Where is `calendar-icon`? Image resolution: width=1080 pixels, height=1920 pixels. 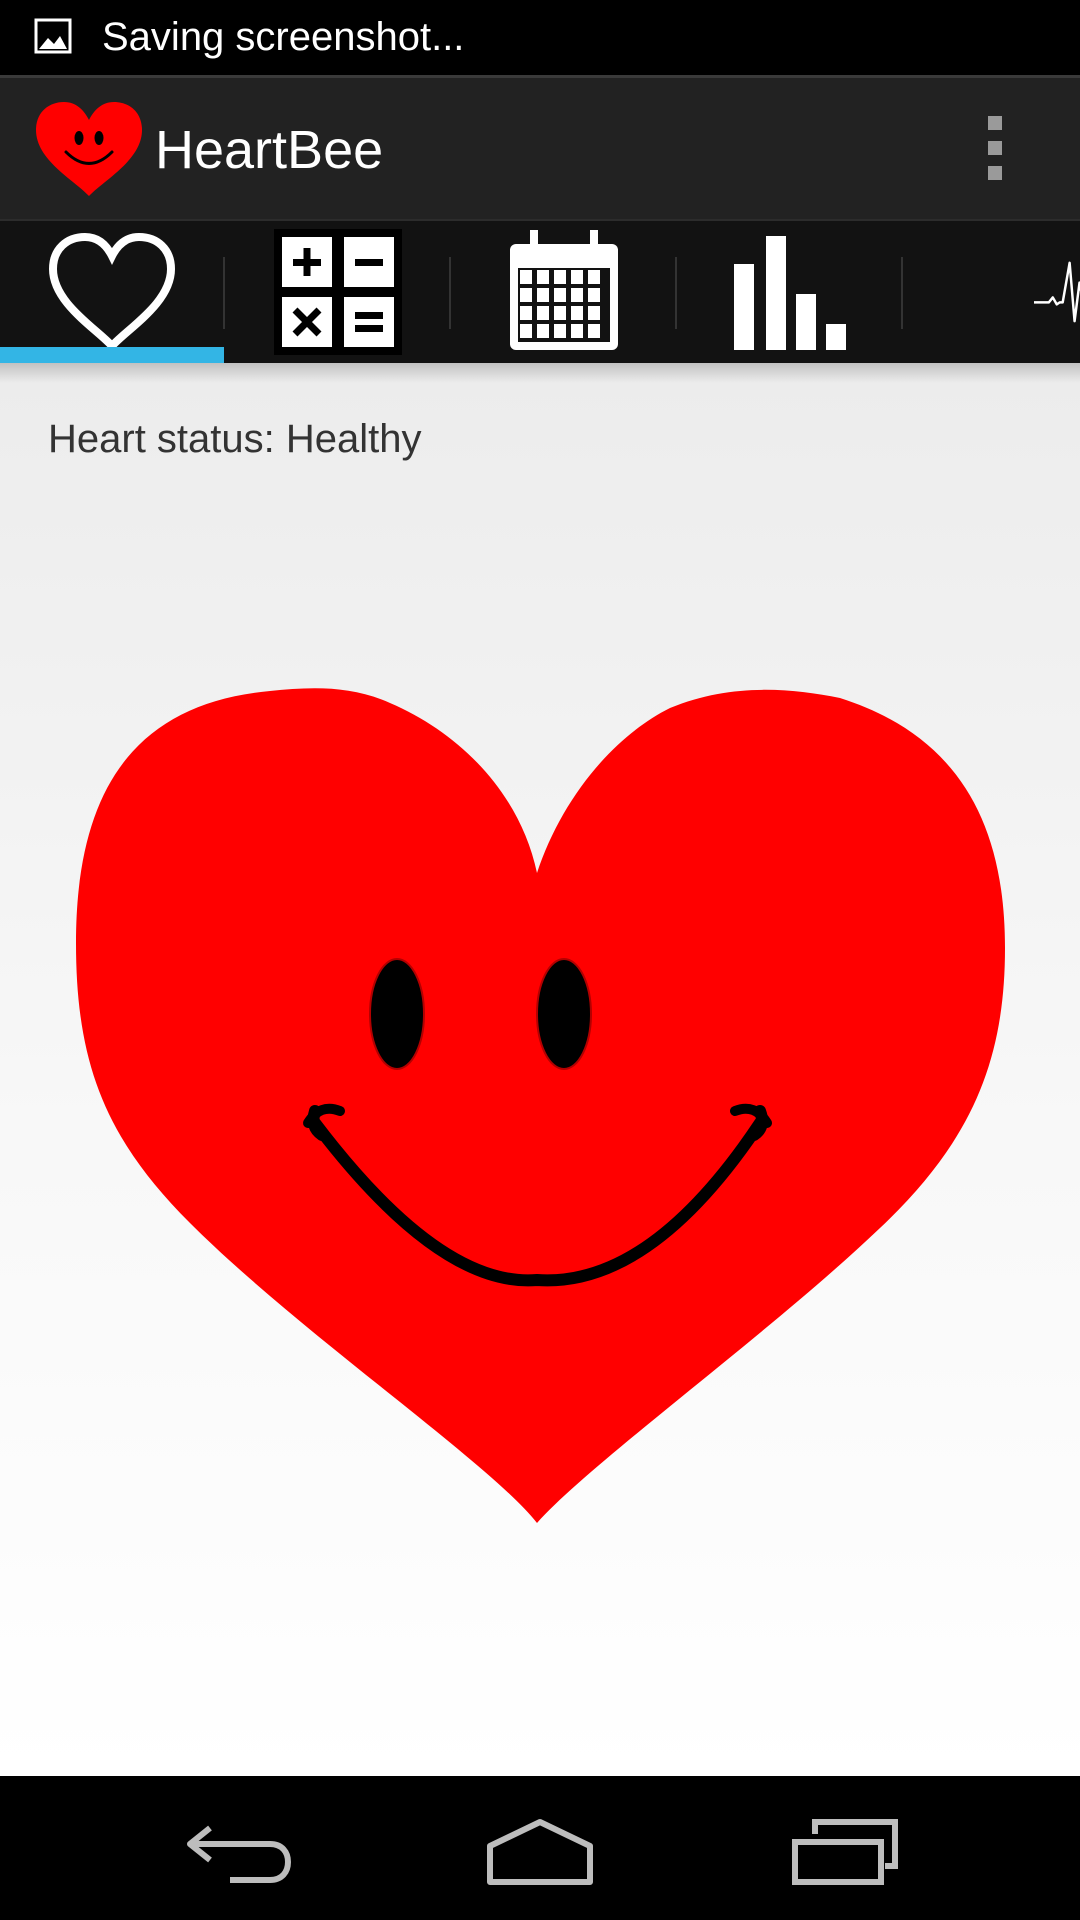 calendar-icon is located at coordinates (564, 290).